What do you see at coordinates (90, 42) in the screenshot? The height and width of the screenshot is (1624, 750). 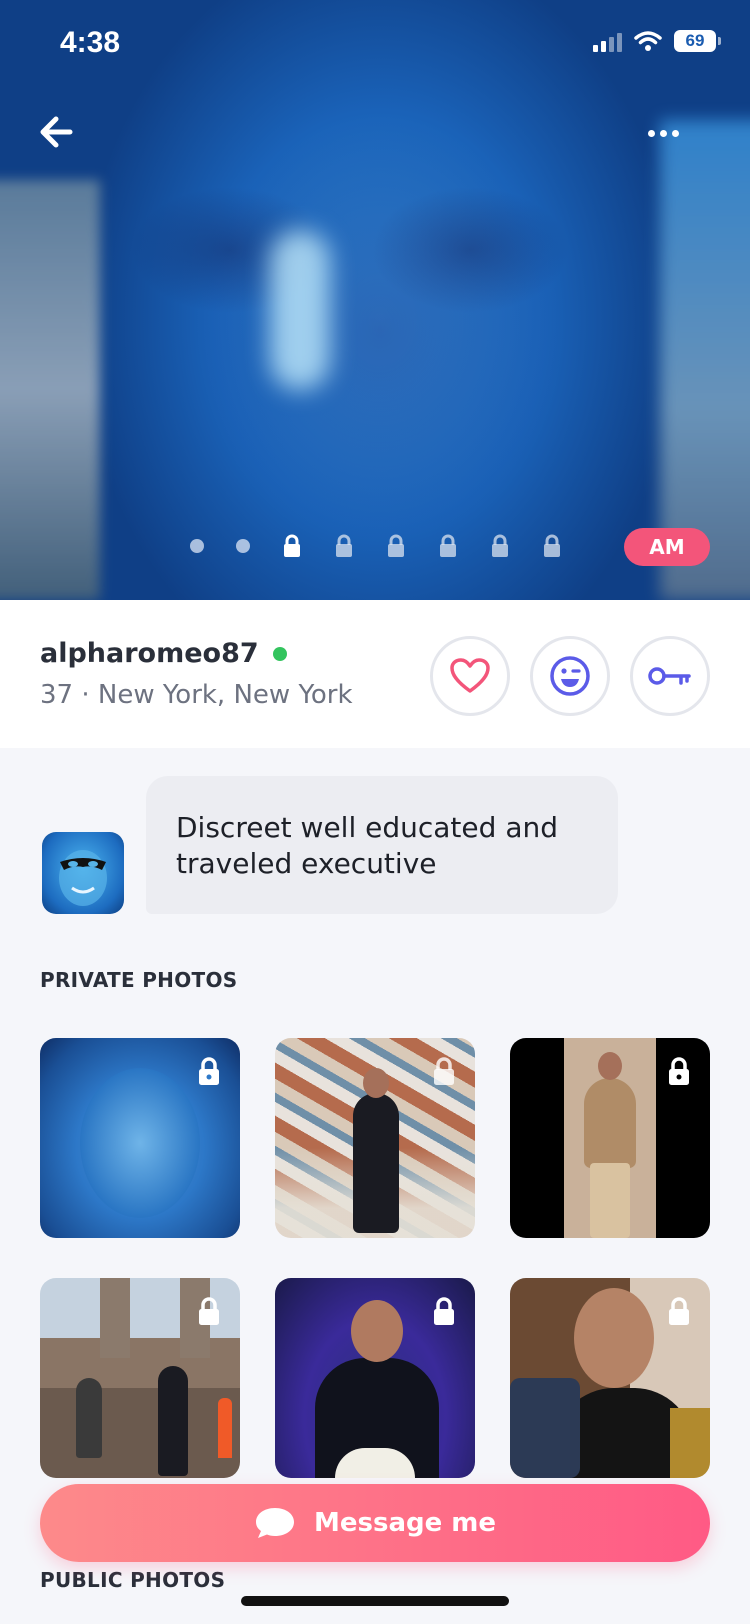 I see `status-time: 4:38` at bounding box center [90, 42].